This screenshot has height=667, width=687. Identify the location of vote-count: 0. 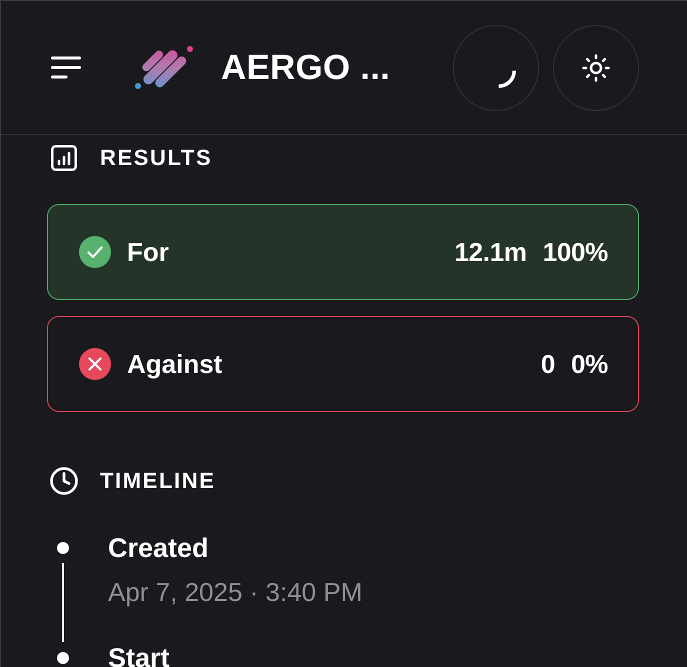
(548, 364).